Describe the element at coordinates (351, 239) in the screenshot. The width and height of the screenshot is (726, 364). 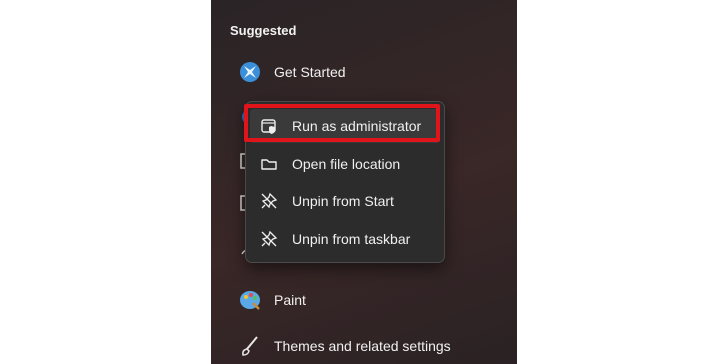
I see `menu-item-label: Unpin from taskbar` at that location.